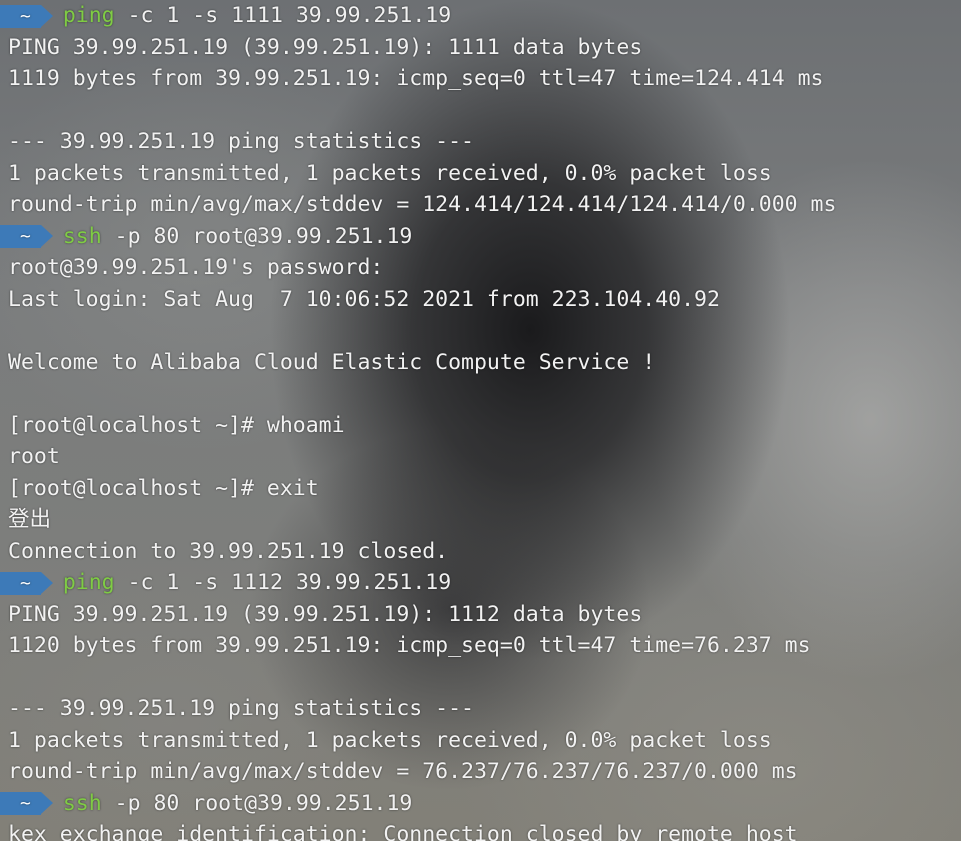 The height and width of the screenshot is (841, 961). What do you see at coordinates (480, 16) in the screenshot?
I see `prompt-line: ~ ping -c 1 -s 1111 39.99.251.19` at bounding box center [480, 16].